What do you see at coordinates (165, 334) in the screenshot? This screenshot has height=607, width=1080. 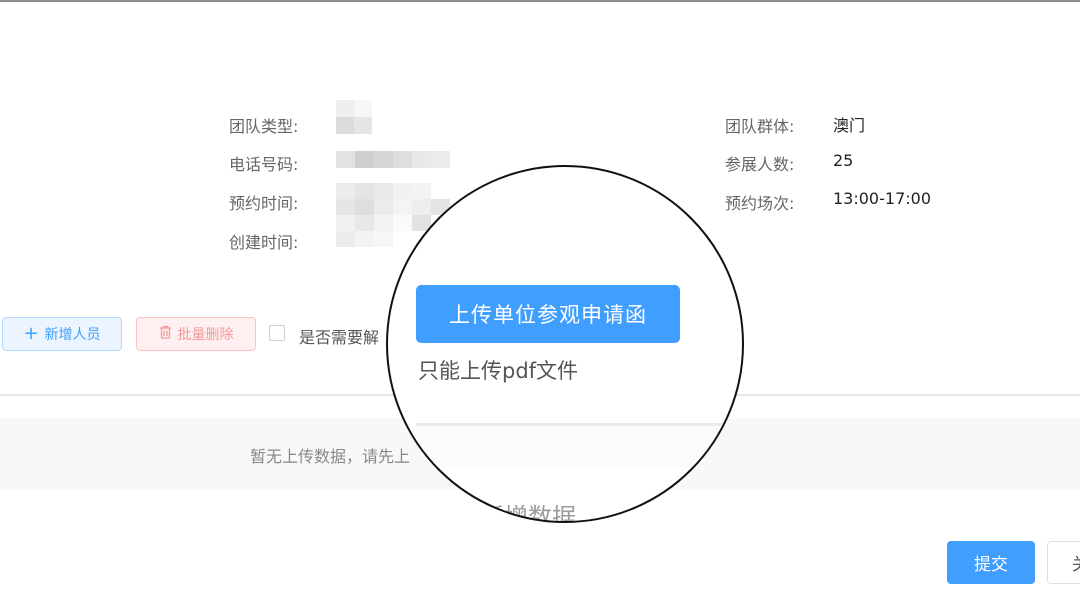 I see `trash-icon` at bounding box center [165, 334].